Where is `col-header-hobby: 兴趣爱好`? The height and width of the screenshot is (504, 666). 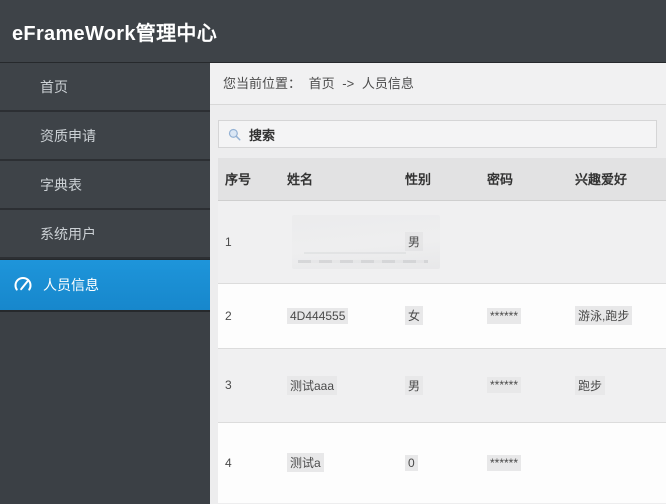
col-header-hobby: 兴趣爱好 is located at coordinates (617, 179).